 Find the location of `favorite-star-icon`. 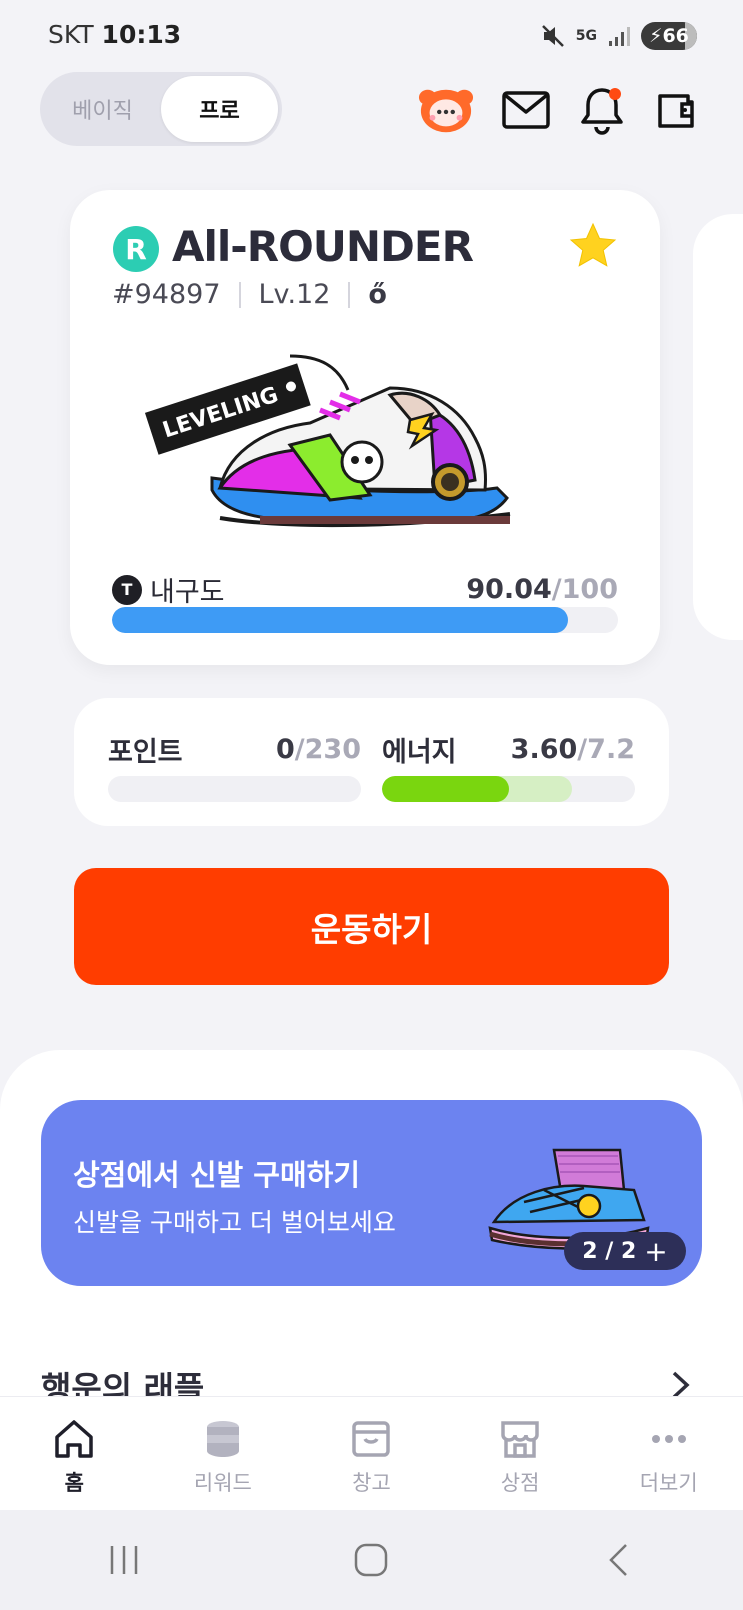

favorite-star-icon is located at coordinates (593, 246).